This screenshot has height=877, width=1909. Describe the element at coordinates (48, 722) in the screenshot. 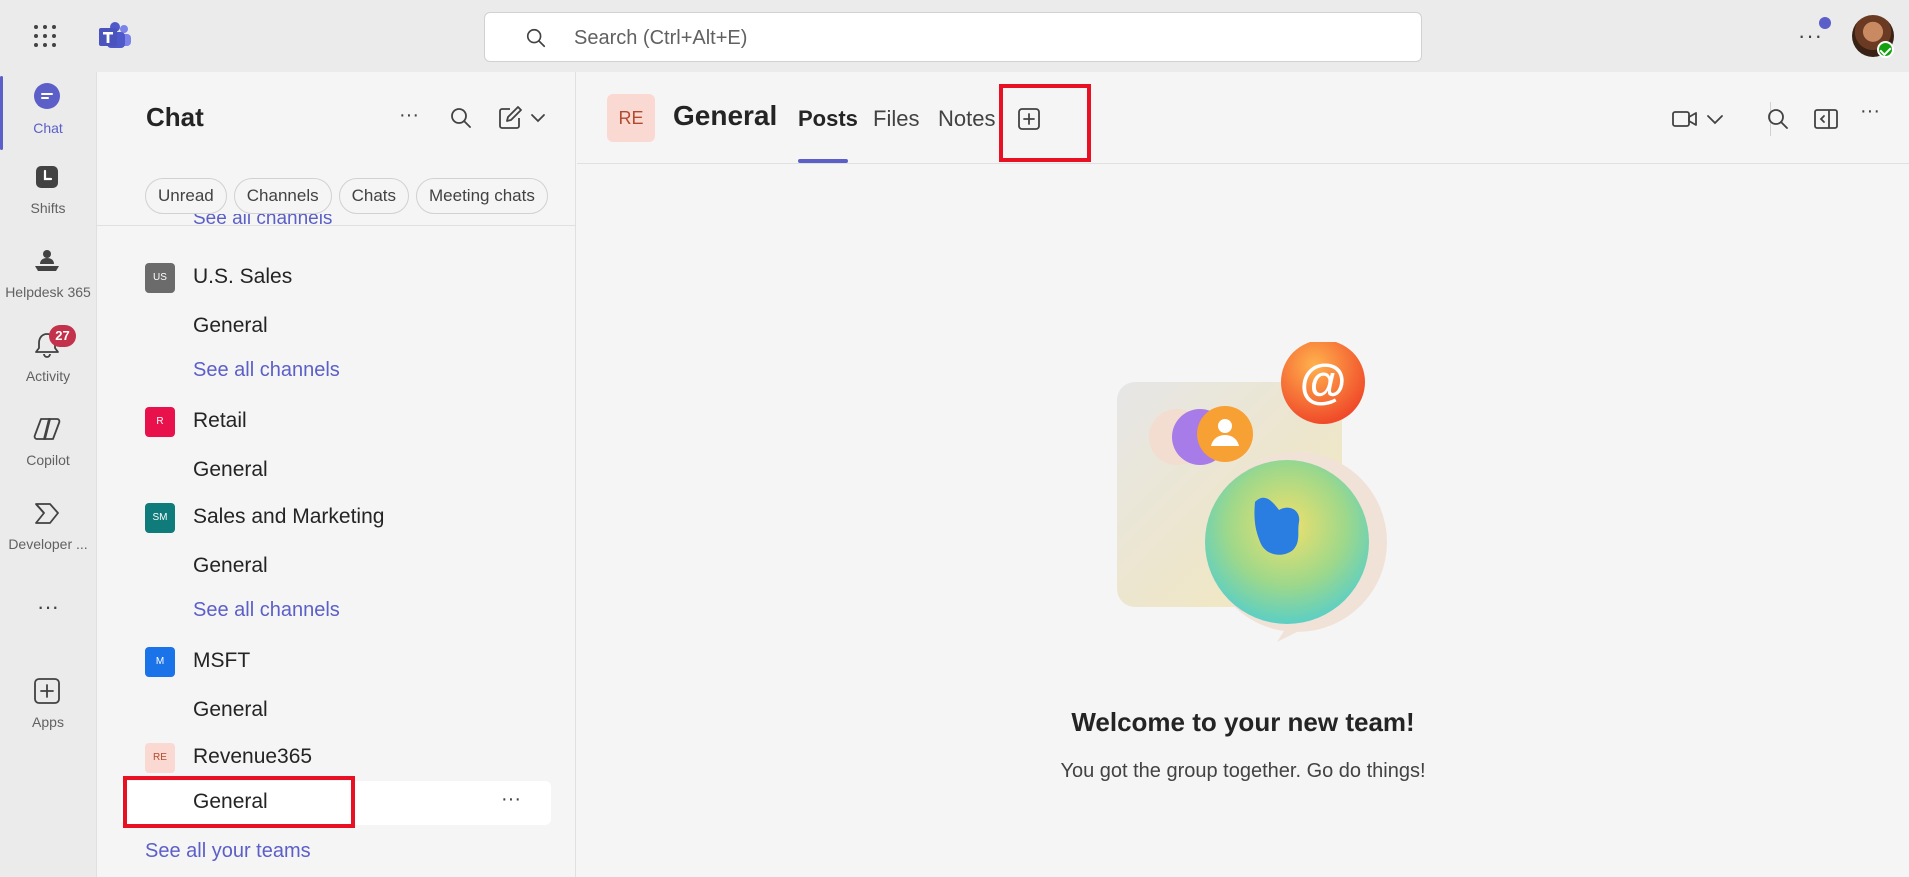

I see `rail-label: Apps` at that location.